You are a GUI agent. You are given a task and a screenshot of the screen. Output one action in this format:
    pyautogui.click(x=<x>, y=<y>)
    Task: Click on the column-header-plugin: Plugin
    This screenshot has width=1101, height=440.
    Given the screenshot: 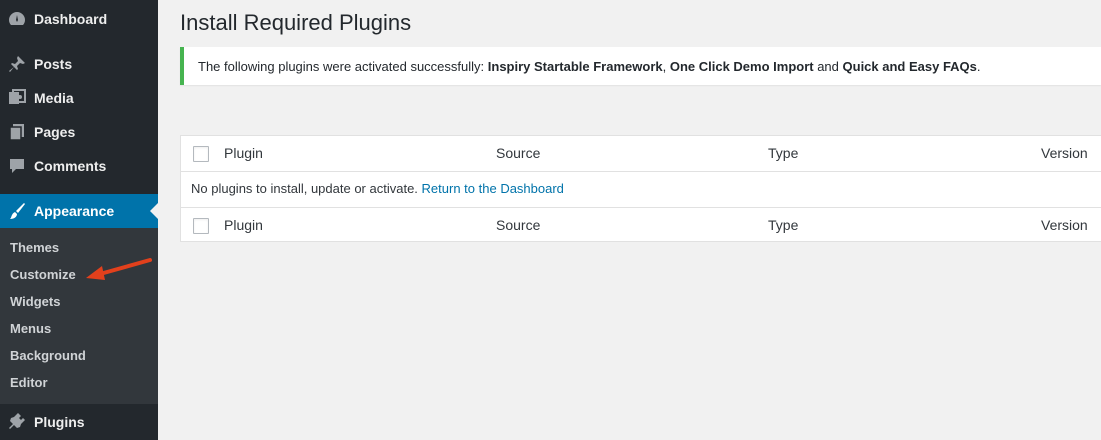 What is the action you would take?
    pyautogui.click(x=243, y=153)
    